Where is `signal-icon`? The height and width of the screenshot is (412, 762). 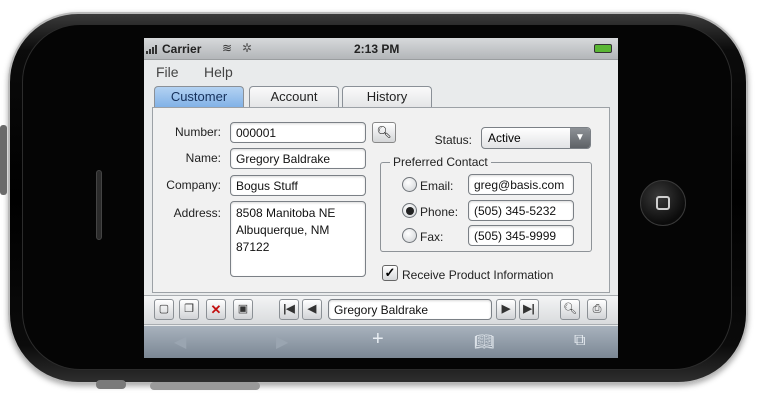 signal-icon is located at coordinates (153, 49).